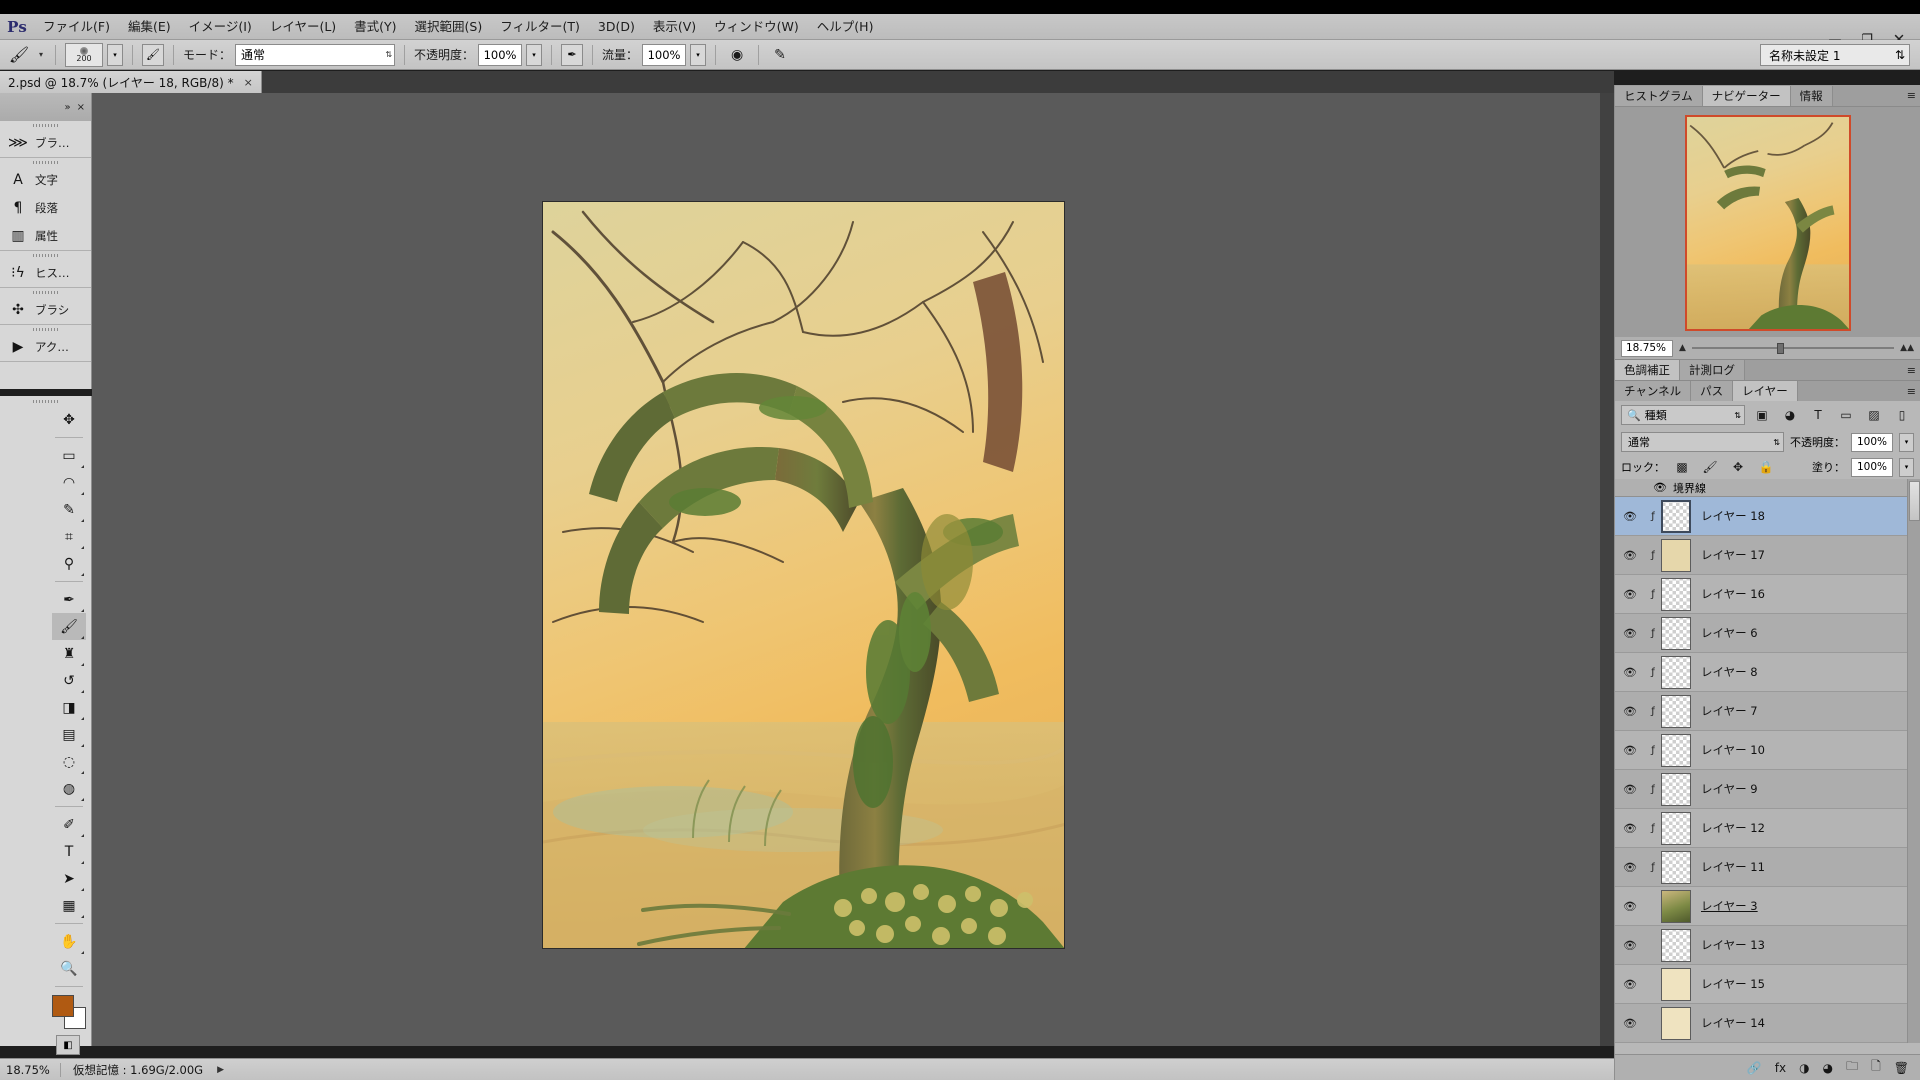  What do you see at coordinates (1728, 516) in the screenshot?
I see `layer-name: レイヤー 18` at bounding box center [1728, 516].